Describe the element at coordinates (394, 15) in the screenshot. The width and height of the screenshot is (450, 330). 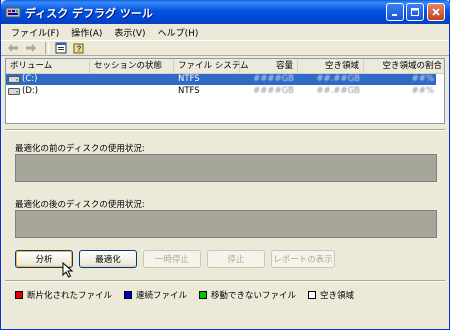
I see `minimize-icon` at that location.